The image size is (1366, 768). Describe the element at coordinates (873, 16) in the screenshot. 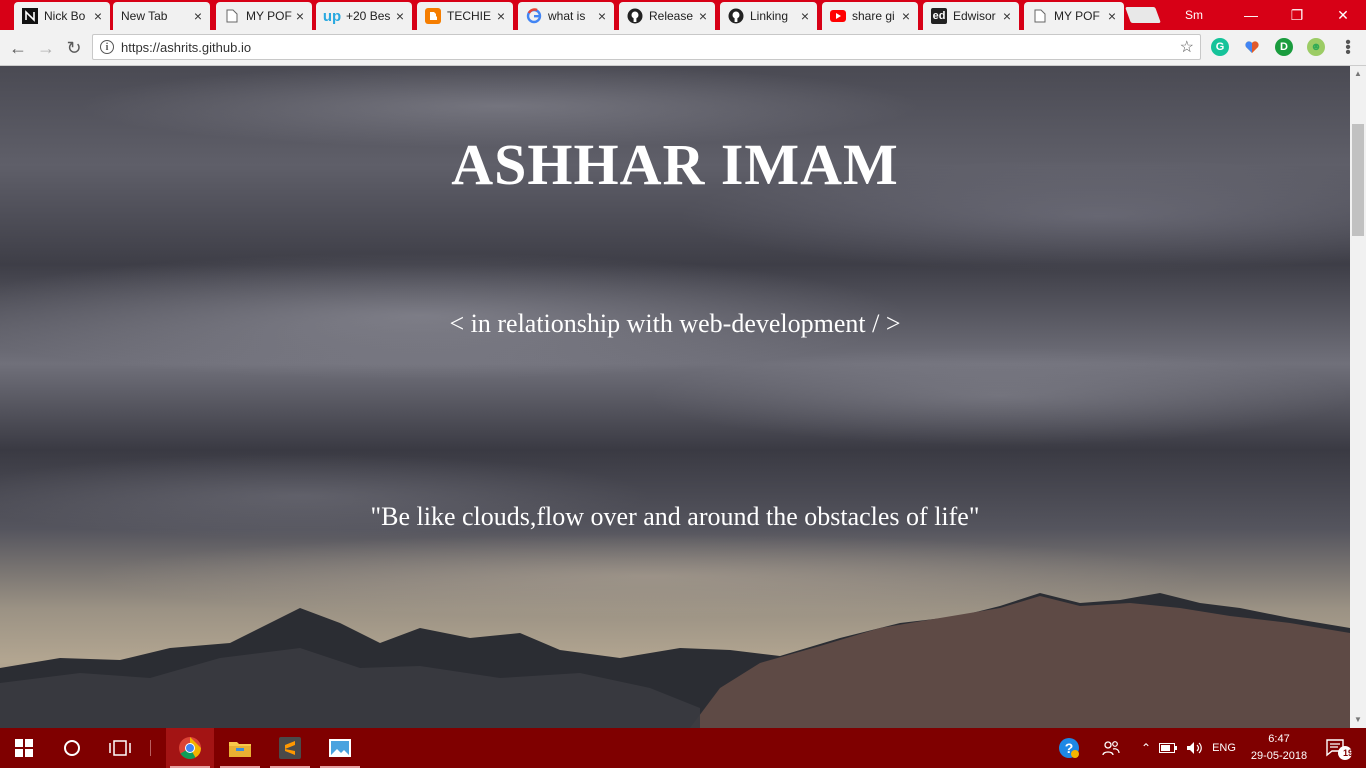

I see `tab-title: share gi` at that location.